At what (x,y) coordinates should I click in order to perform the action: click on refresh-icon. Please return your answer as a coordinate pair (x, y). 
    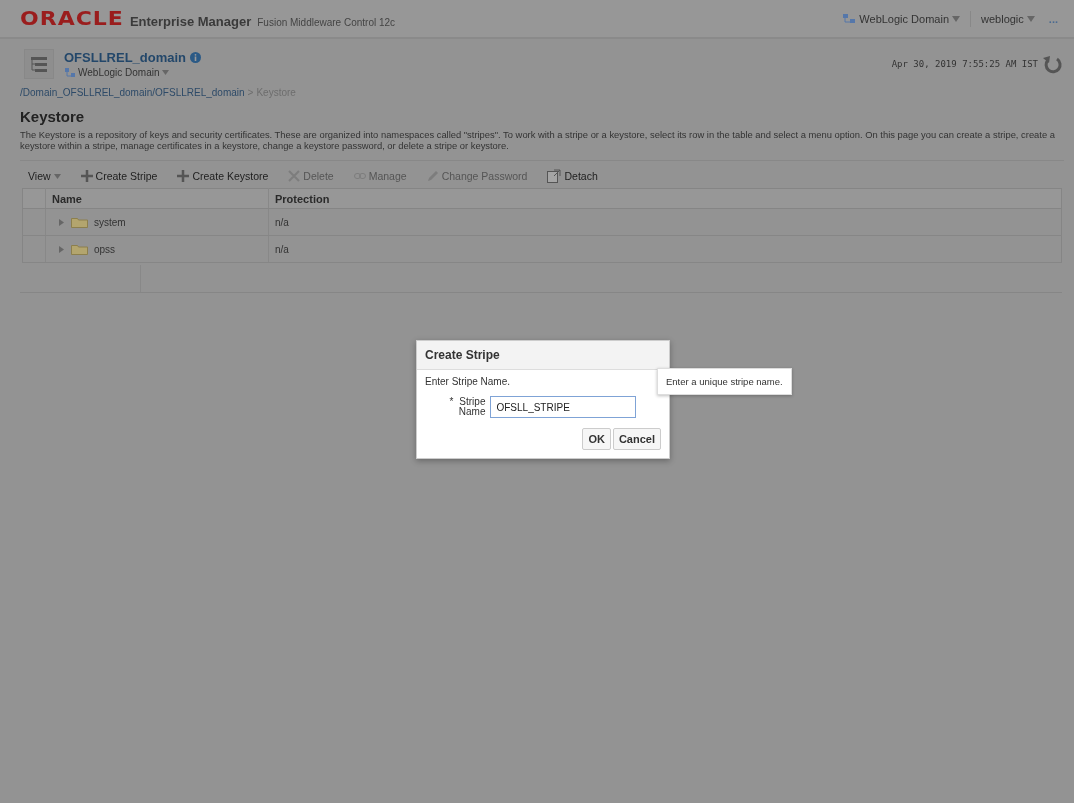
    Looking at the image, I should click on (1053, 64).